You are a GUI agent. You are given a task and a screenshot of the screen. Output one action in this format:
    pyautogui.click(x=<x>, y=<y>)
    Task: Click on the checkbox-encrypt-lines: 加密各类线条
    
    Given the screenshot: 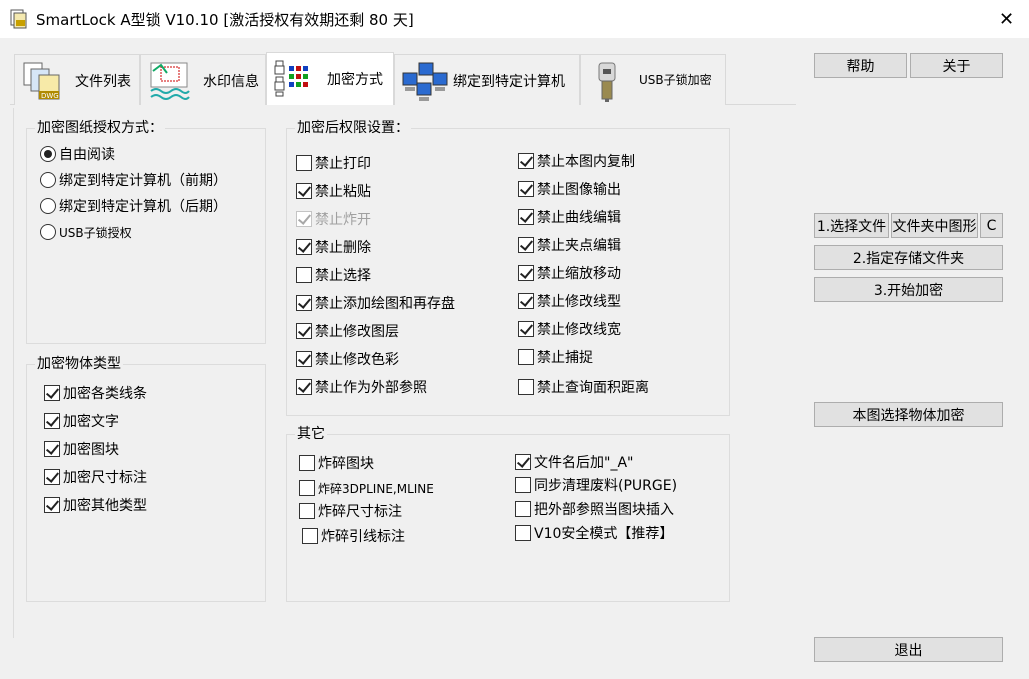 What is the action you would take?
    pyautogui.click(x=95, y=393)
    